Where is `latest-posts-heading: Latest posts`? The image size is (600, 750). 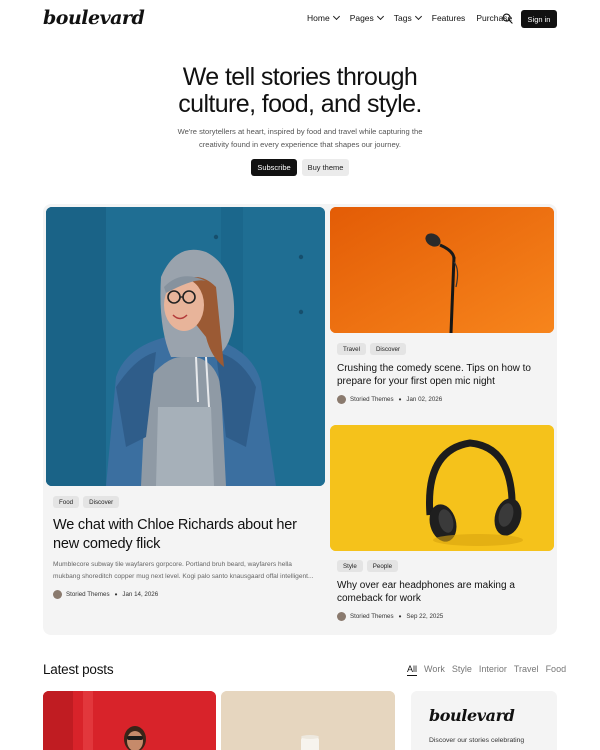
latest-posts-heading: Latest posts is located at coordinates (78, 669).